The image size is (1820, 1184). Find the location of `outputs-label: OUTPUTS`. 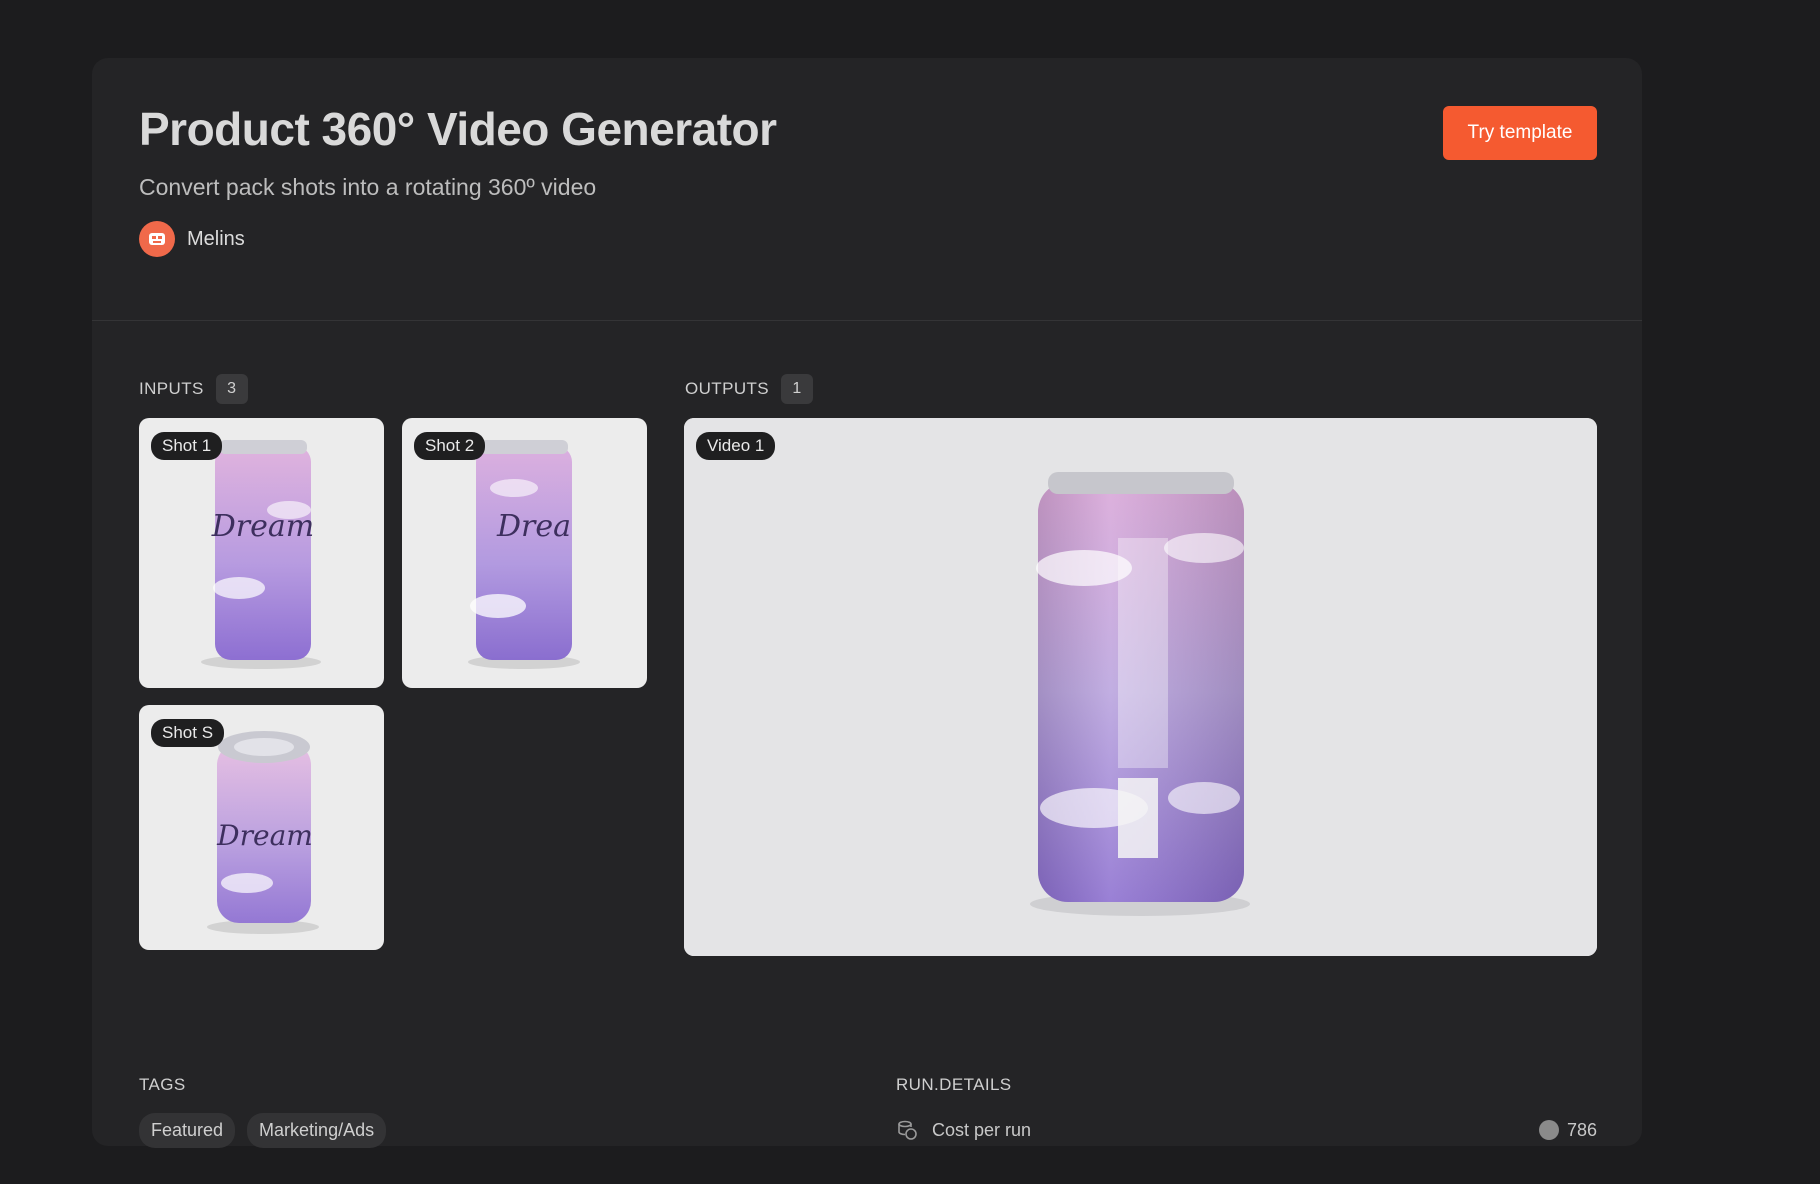

outputs-label: OUTPUTS is located at coordinates (727, 388).